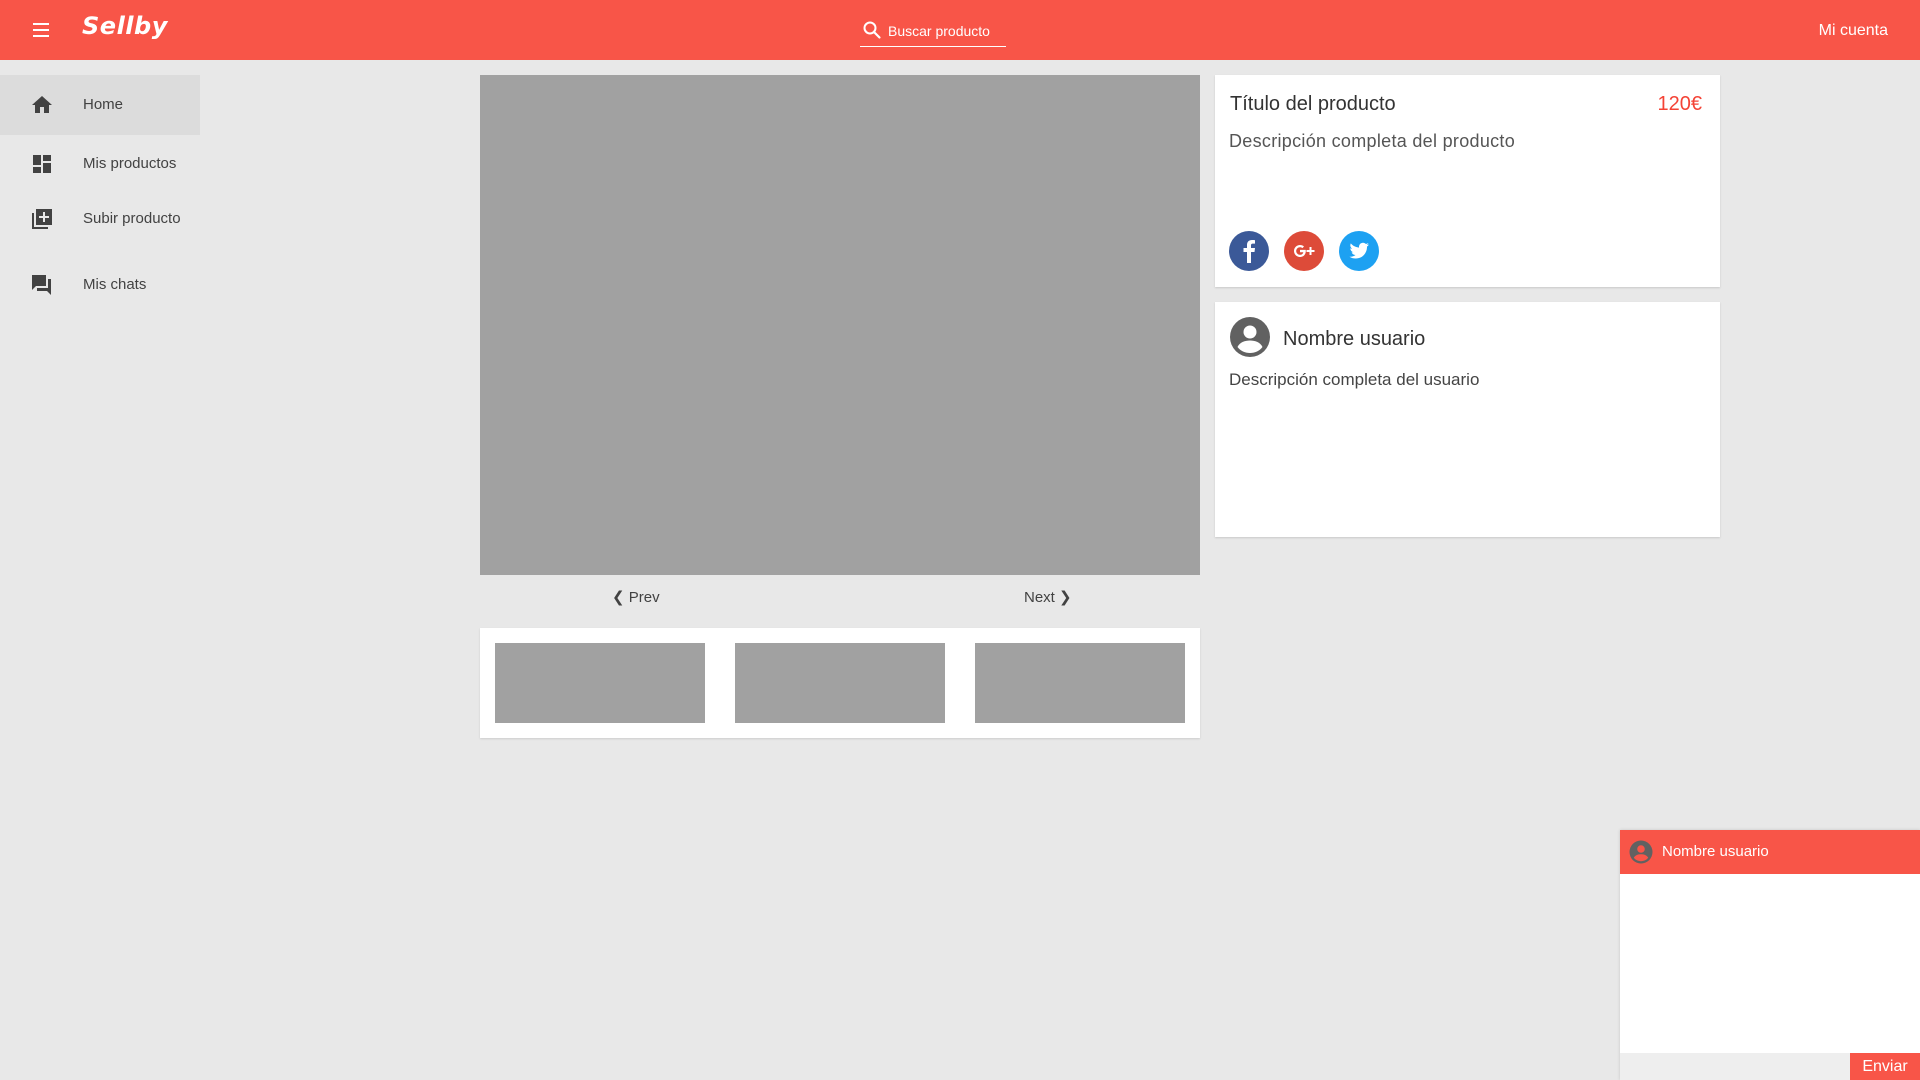 This screenshot has height=1080, width=1920. What do you see at coordinates (1304, 251) in the screenshot?
I see `google-plus-icon` at bounding box center [1304, 251].